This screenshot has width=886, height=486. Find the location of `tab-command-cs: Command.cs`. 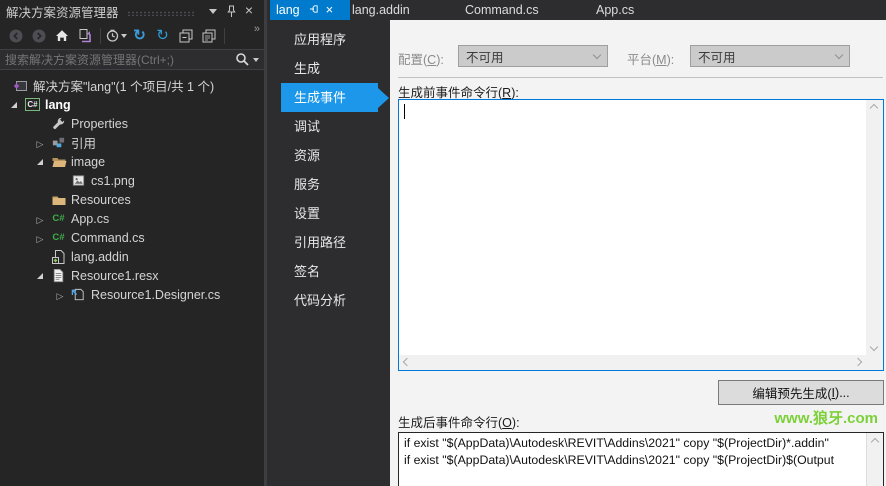

tab-command-cs: Command.cs is located at coordinates (502, 10).